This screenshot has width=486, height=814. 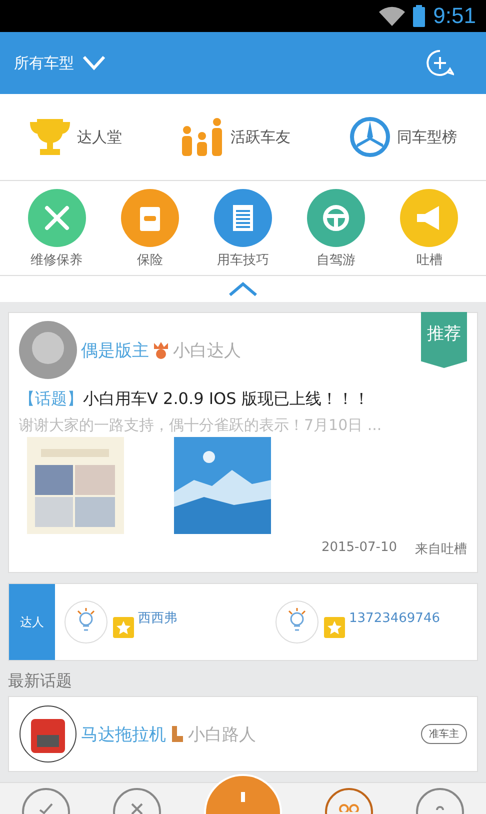 What do you see at coordinates (40, 681) in the screenshot?
I see `section-heading: 最新话题` at bounding box center [40, 681].